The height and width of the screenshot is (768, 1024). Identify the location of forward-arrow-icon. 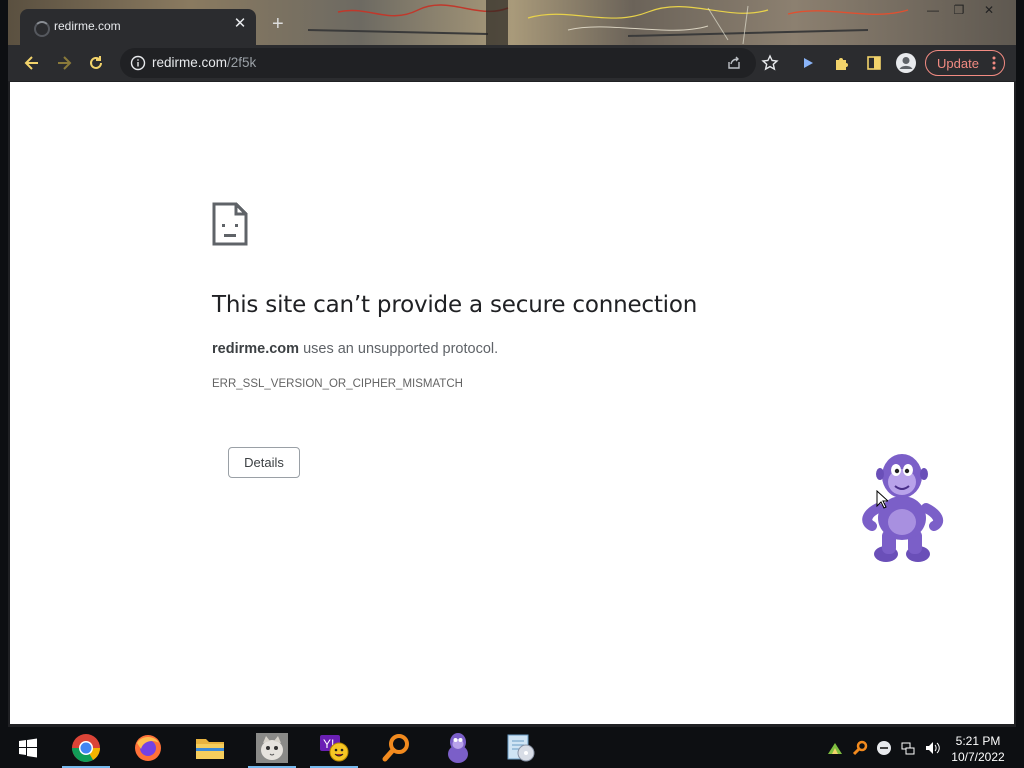
(65, 63).